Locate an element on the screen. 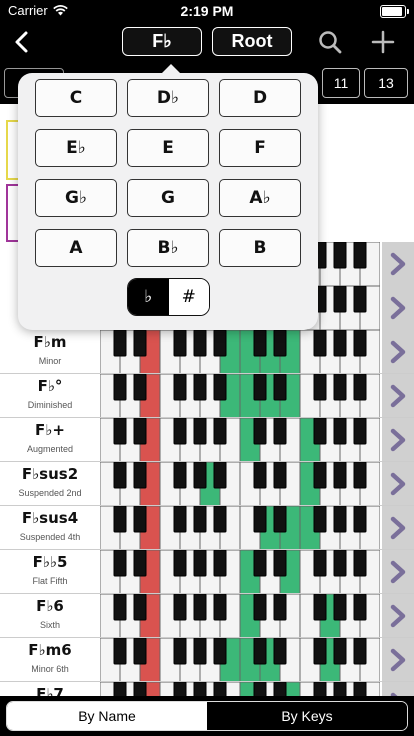 The height and width of the screenshot is (736, 414). tab-11: 11 is located at coordinates (341, 83).